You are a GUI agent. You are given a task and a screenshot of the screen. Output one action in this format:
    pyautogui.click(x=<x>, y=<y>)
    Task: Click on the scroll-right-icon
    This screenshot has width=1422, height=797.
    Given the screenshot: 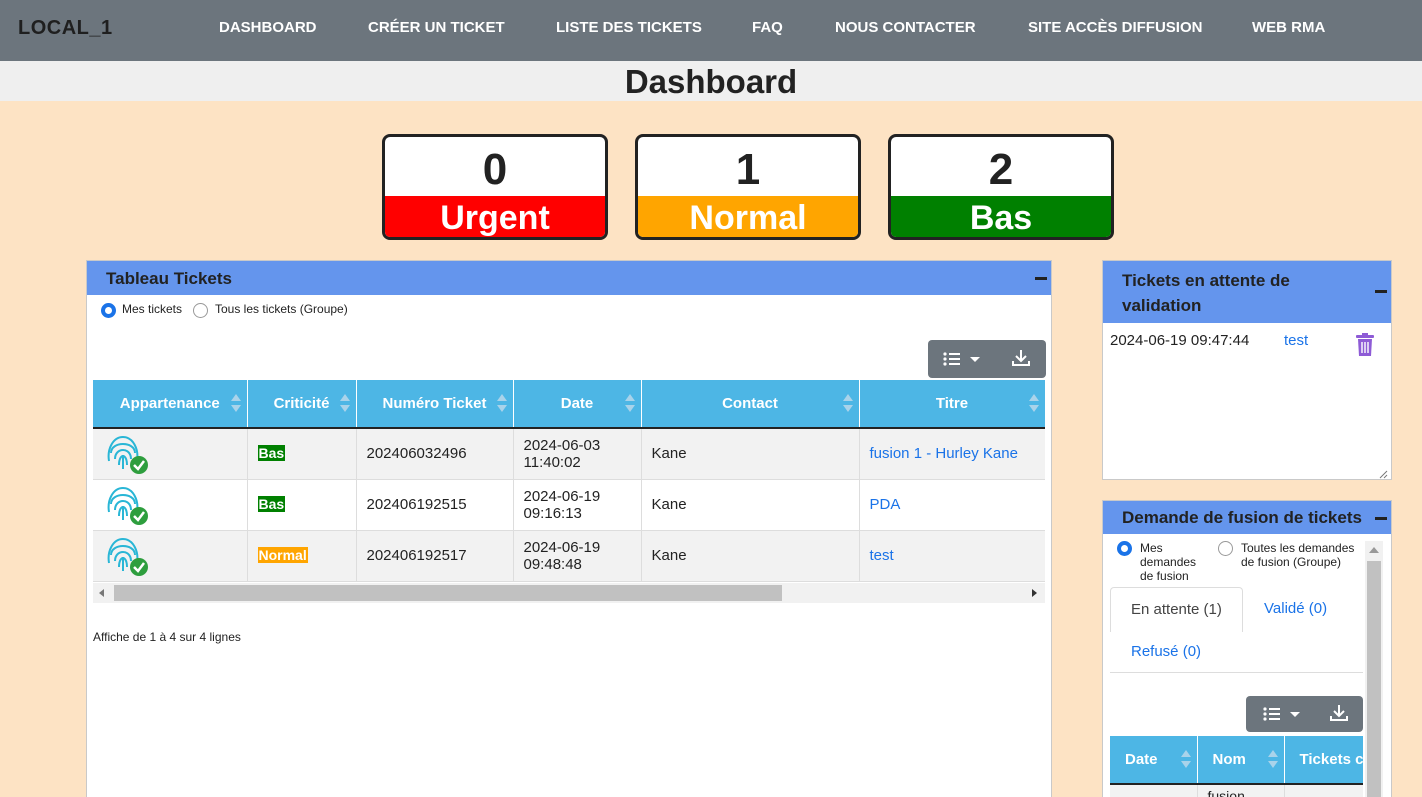 What is the action you would take?
    pyautogui.click(x=1034, y=593)
    